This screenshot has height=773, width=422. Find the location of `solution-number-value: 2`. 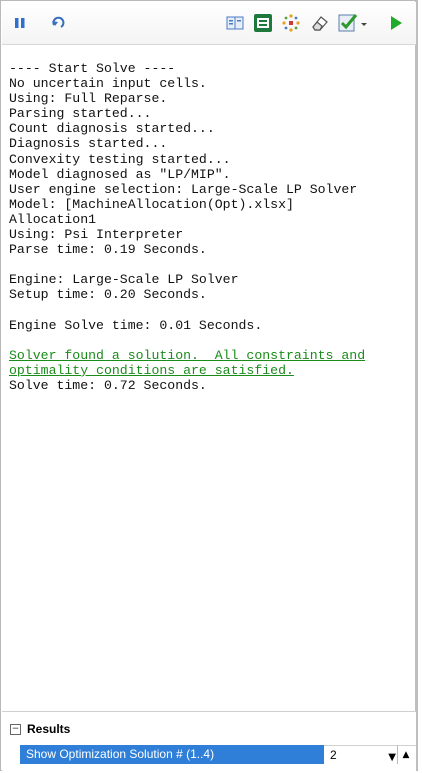

solution-number-value: 2 is located at coordinates (333, 755).